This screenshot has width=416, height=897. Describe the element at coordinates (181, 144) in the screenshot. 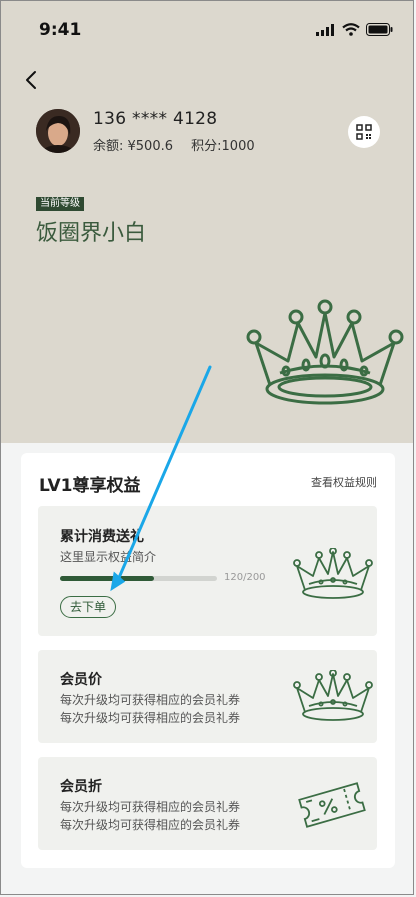

I see `user-meta: 余额: ¥500.6 积分:1000` at that location.